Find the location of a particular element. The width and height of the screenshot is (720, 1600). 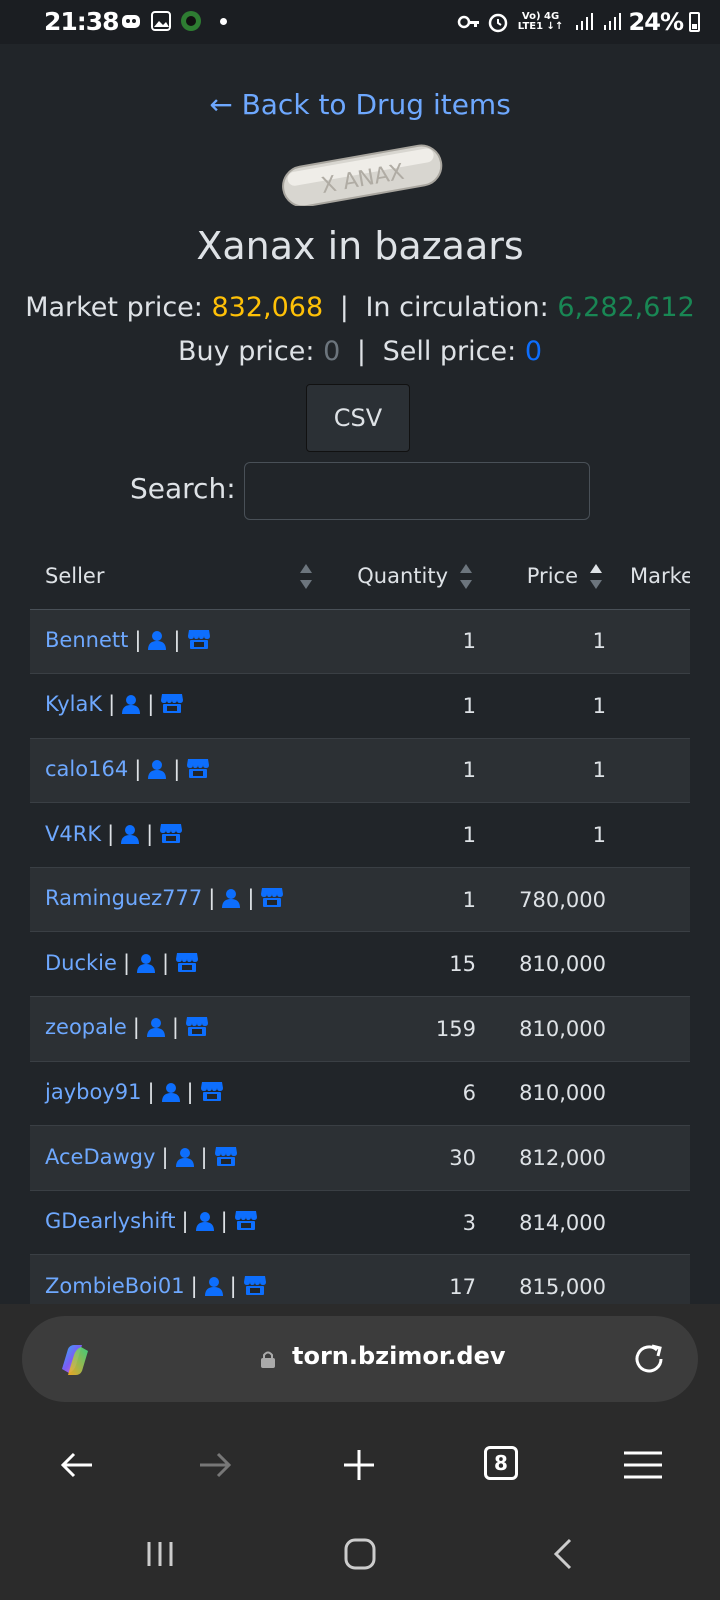

status-time: 21:38 is located at coordinates (82, 21).